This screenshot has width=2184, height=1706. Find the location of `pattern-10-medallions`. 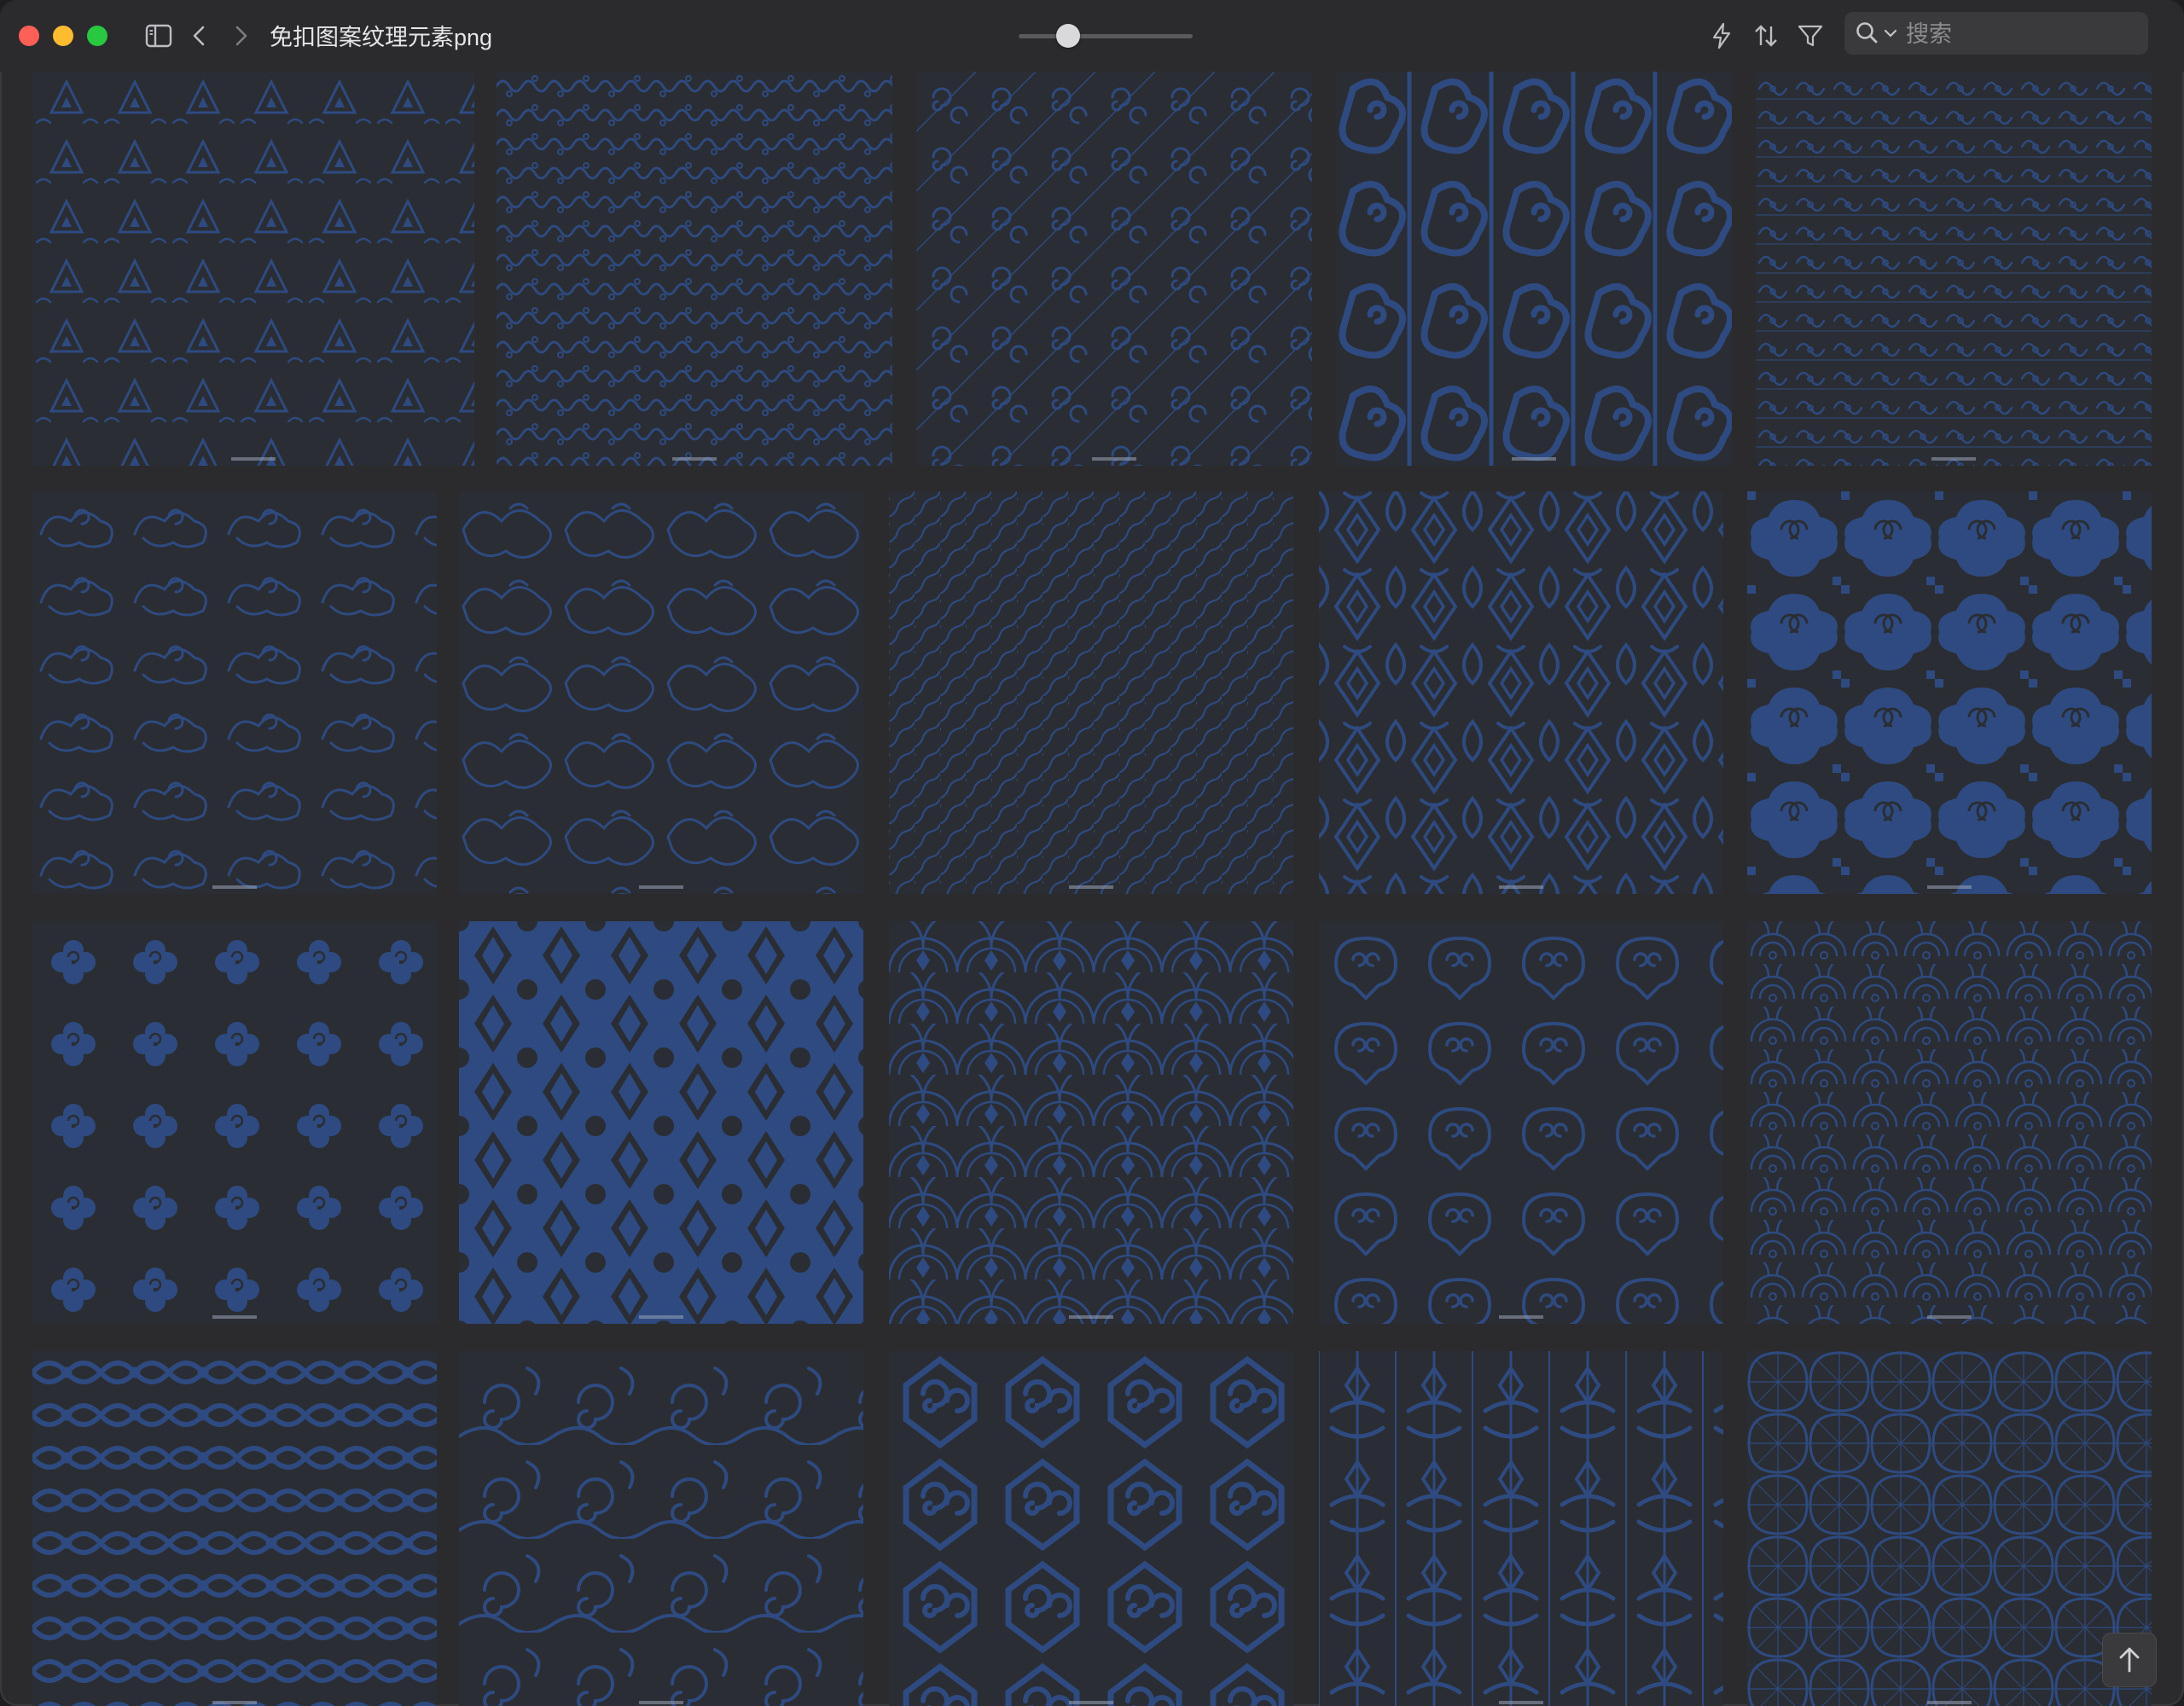

pattern-10-medallions is located at coordinates (1949, 692).